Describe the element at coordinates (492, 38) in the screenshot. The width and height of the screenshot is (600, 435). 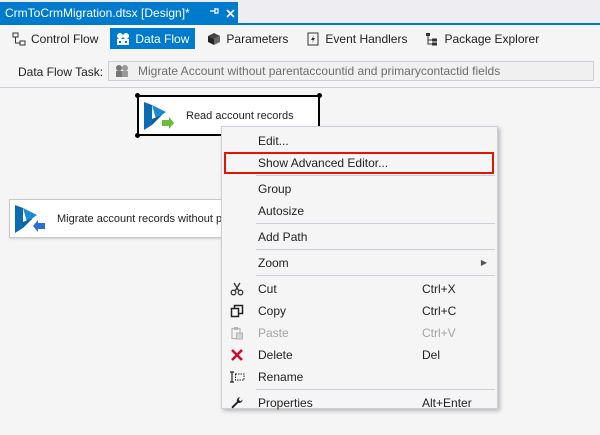
I see `tab-package-explorer-label: Package Explorer` at that location.